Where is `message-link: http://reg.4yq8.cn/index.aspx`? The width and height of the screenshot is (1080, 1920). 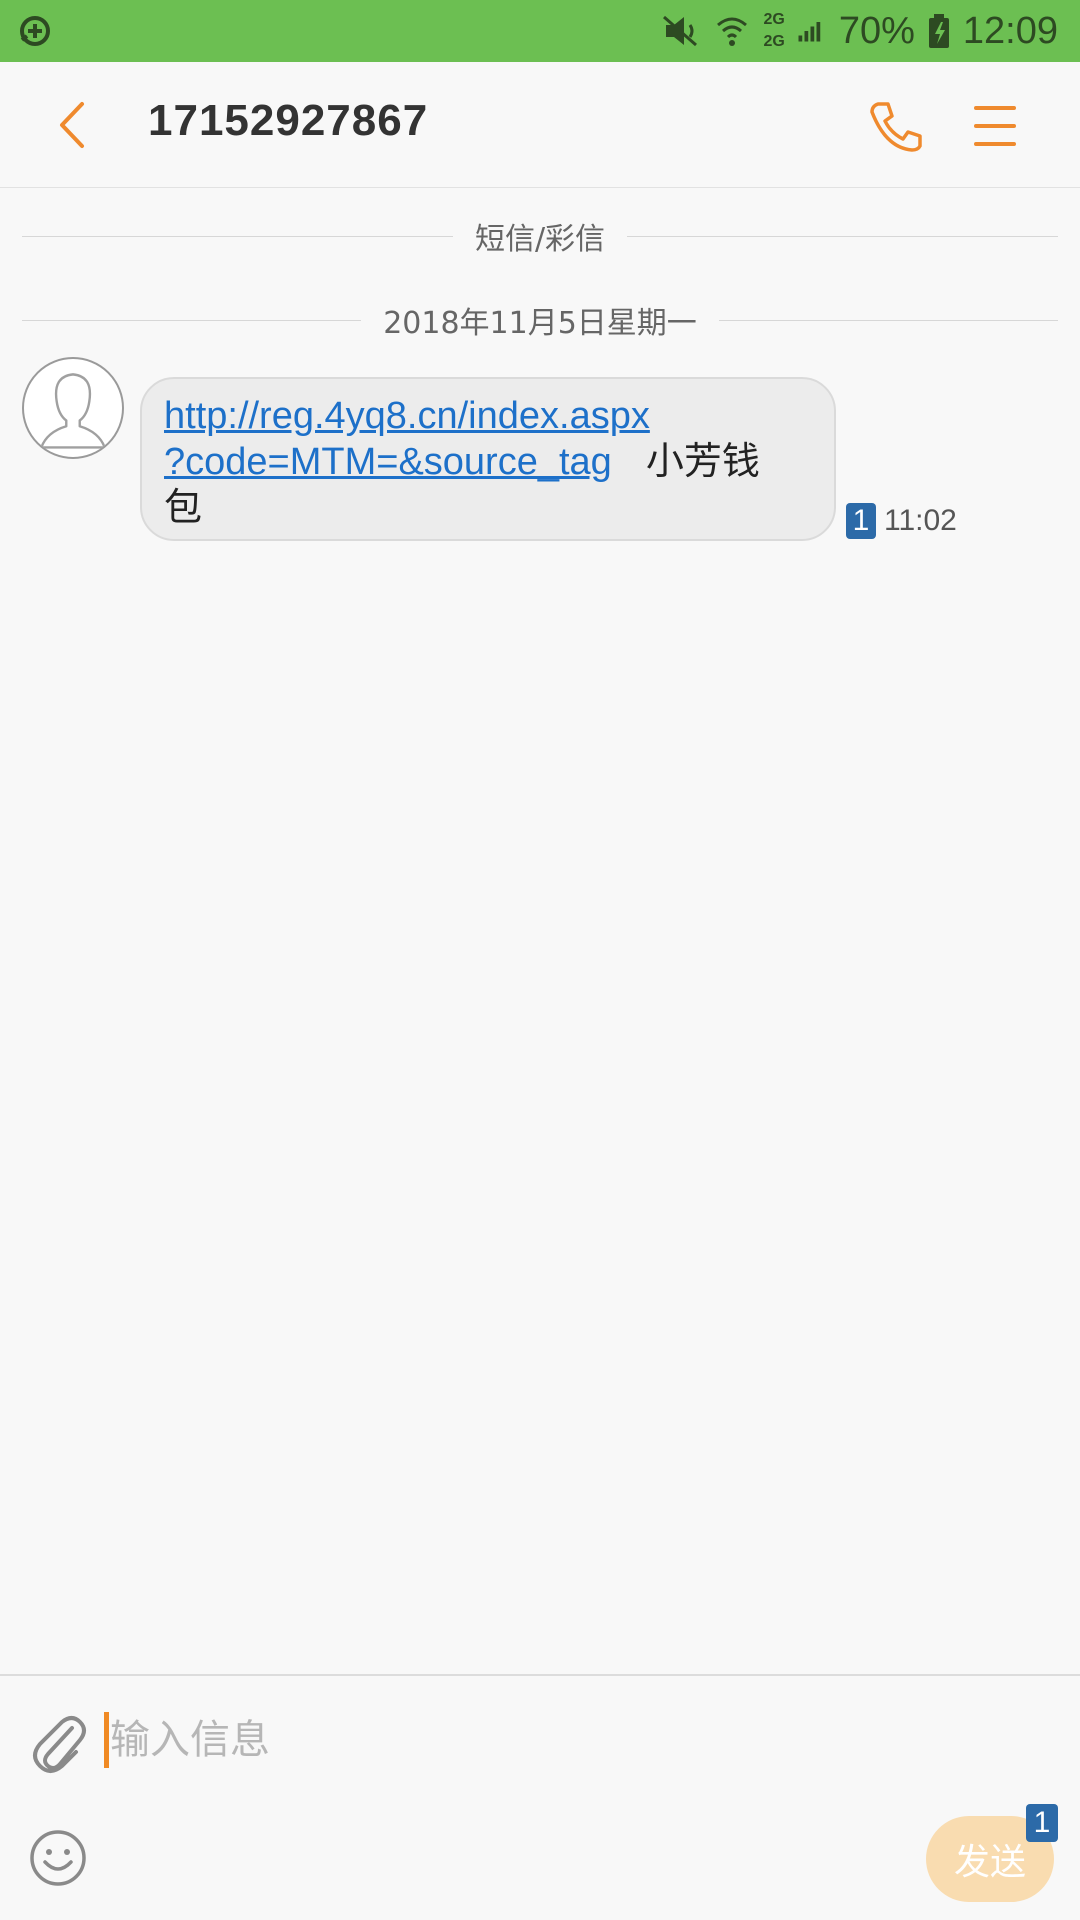 message-link: http://reg.4yq8.cn/index.aspx is located at coordinates (407, 416).